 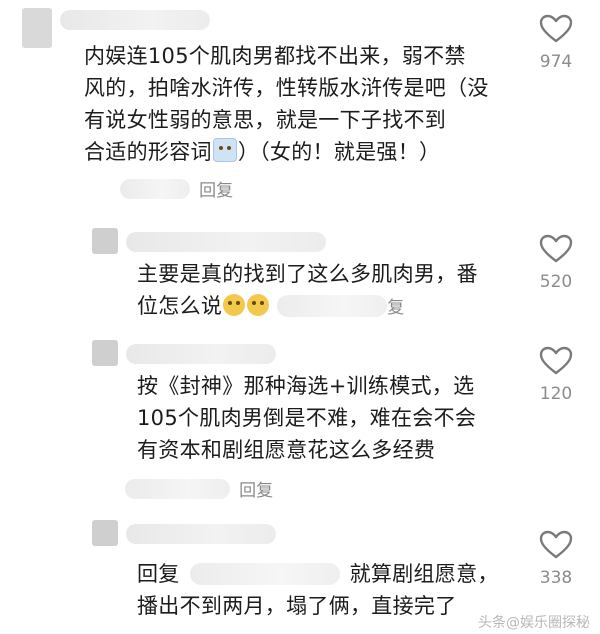 I want to click on like-button: 974, so click(x=556, y=43).